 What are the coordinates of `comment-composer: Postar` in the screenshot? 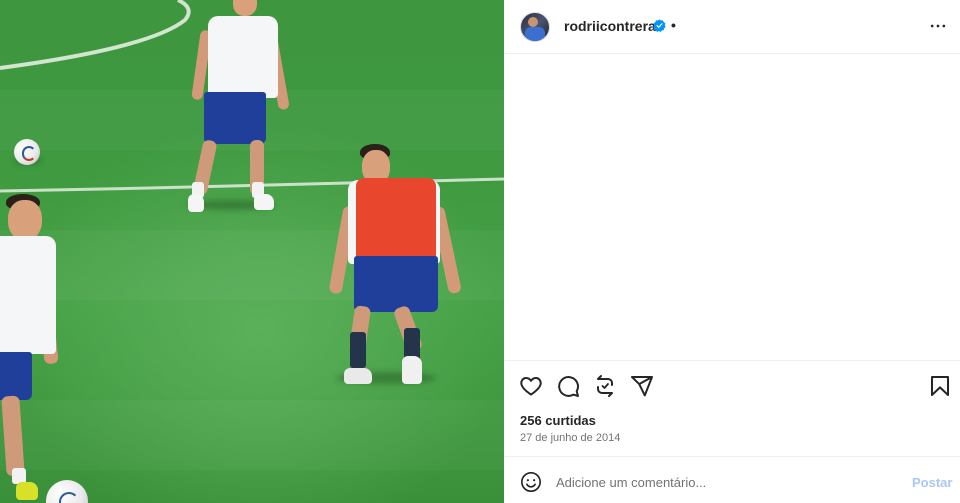 It's located at (732, 479).